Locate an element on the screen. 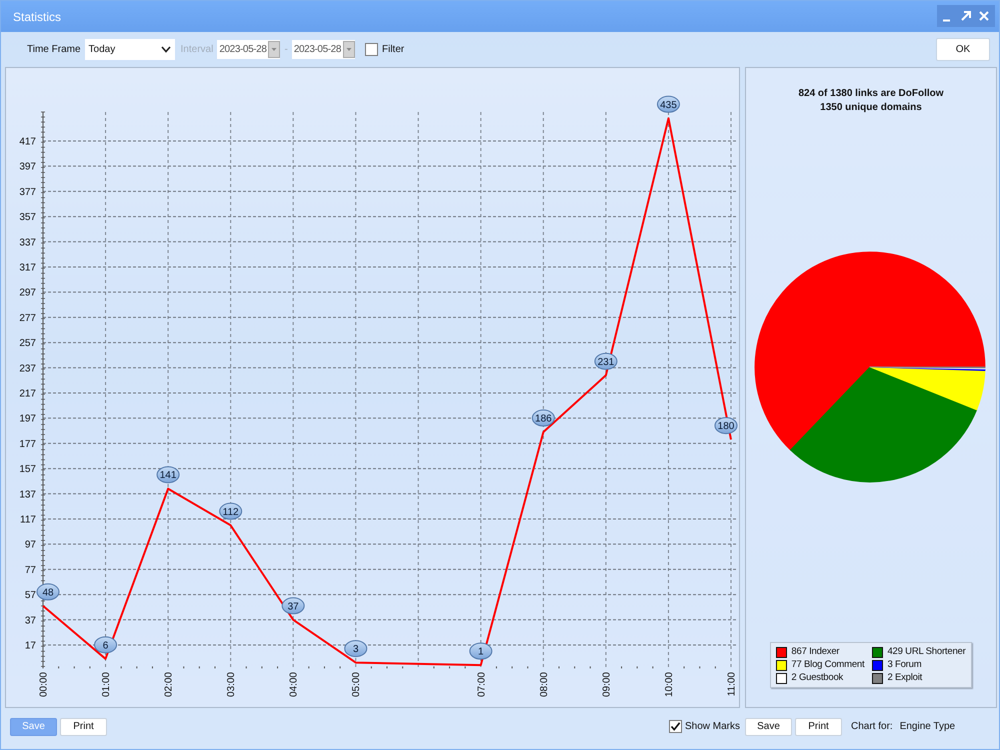 The width and height of the screenshot is (1000, 750). summary-text: 824 of 1380 links are DoFollow is located at coordinates (871, 94).